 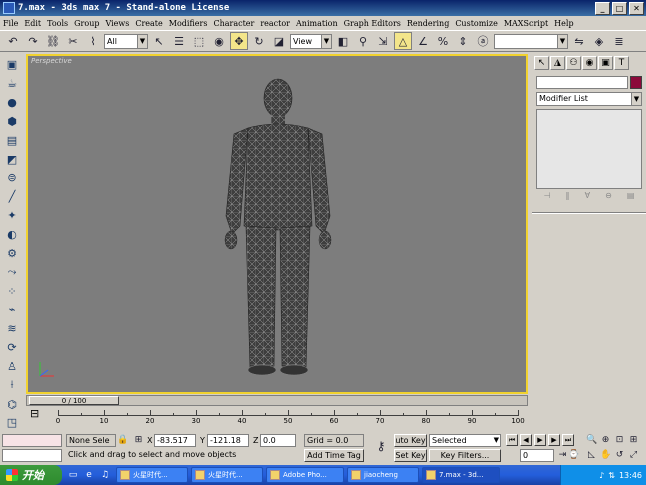 I want to click on extended-primitives-icon: ⬢, so click(x=12, y=122).